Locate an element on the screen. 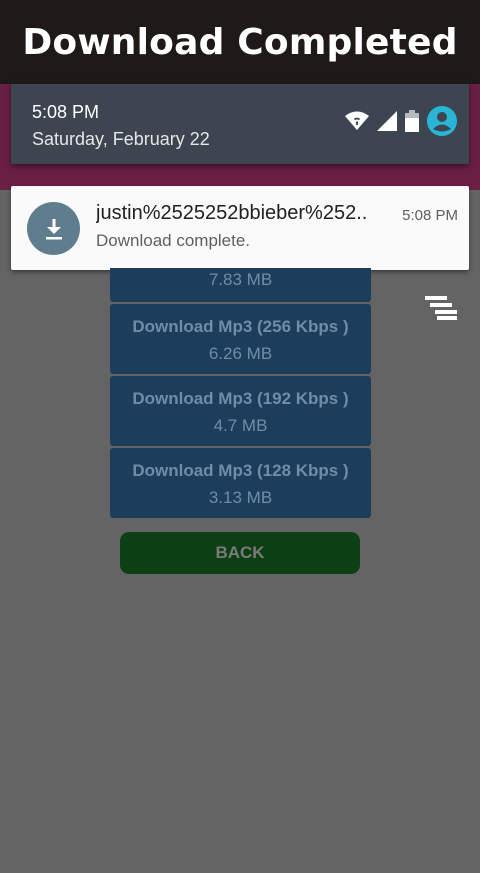 This screenshot has height=873, width=480. download-button-partial: 7.83 MB is located at coordinates (240, 285).